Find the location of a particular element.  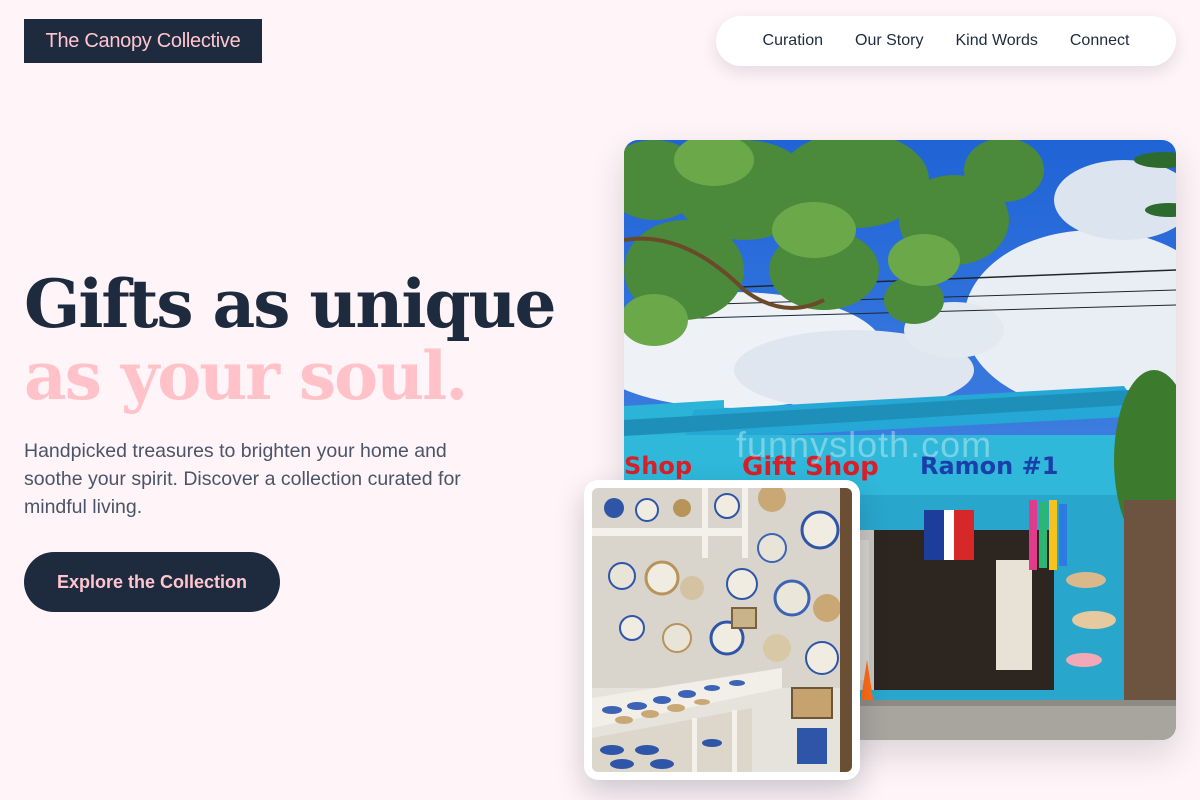

main-nav: Curation Our Story Kind Words Connect is located at coordinates (946, 41).